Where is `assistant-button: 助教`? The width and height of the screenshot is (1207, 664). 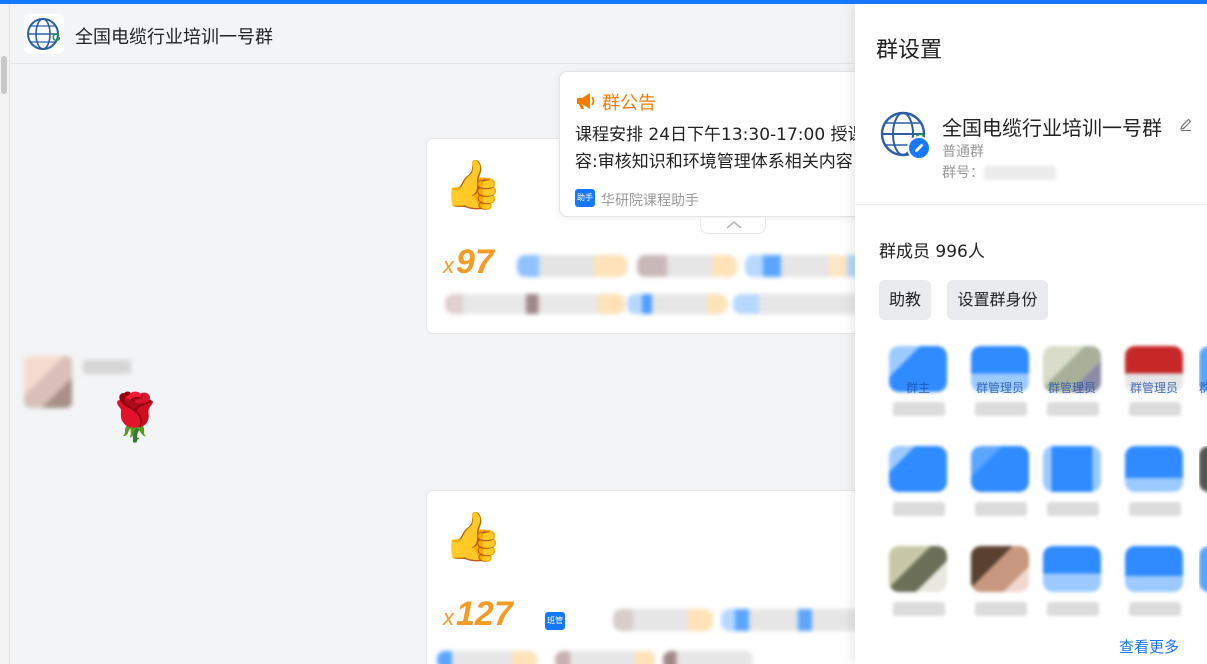
assistant-button: 助教 is located at coordinates (905, 300).